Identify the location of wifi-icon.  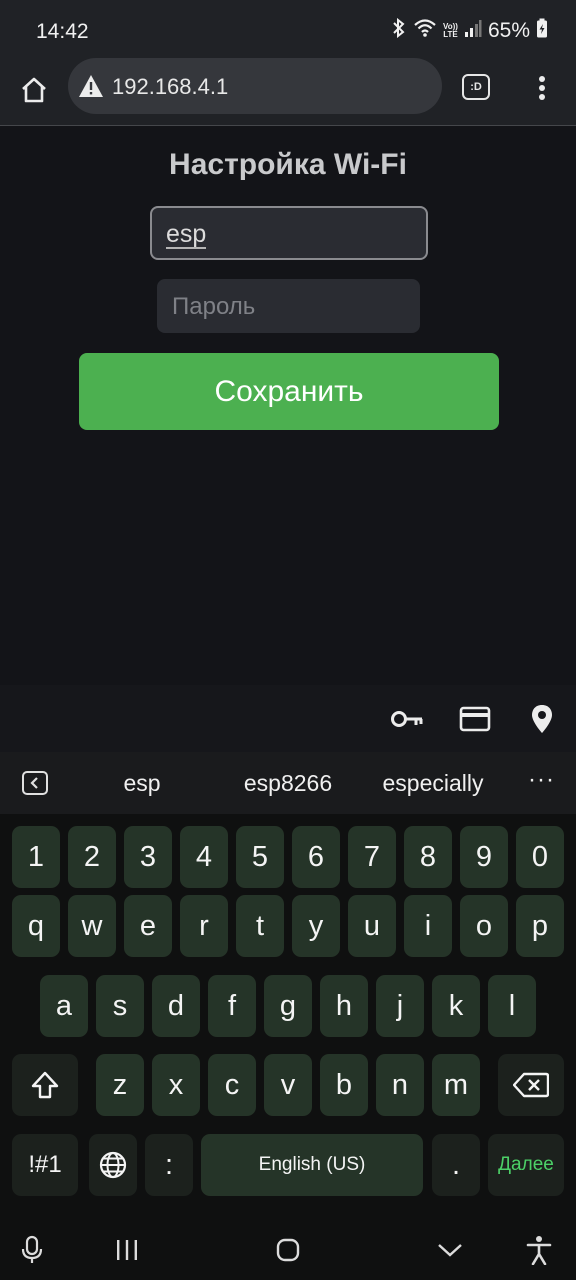
(425, 30).